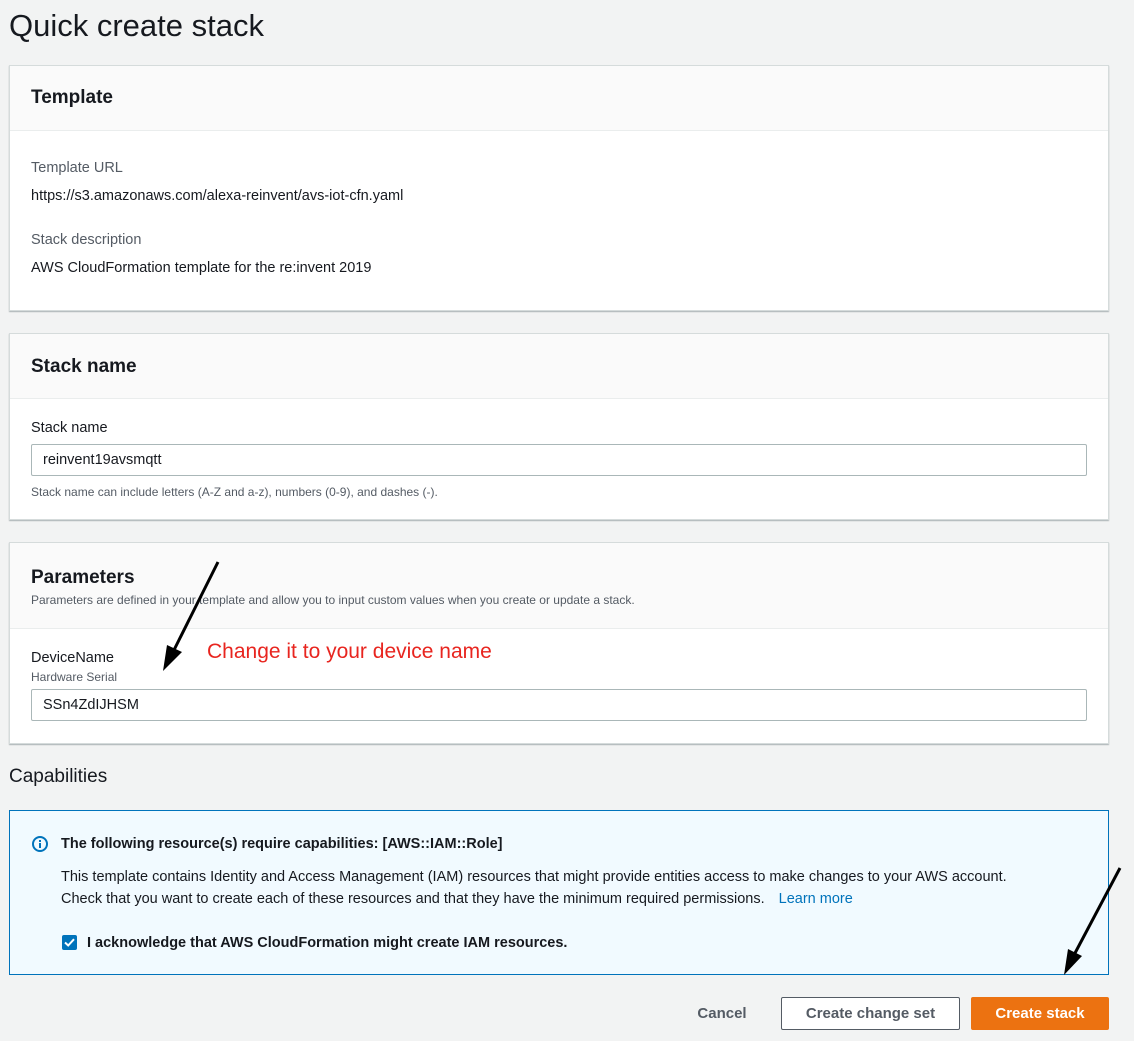 The width and height of the screenshot is (1134, 1041). I want to click on arrow-to-device-name, so click(191, 616).